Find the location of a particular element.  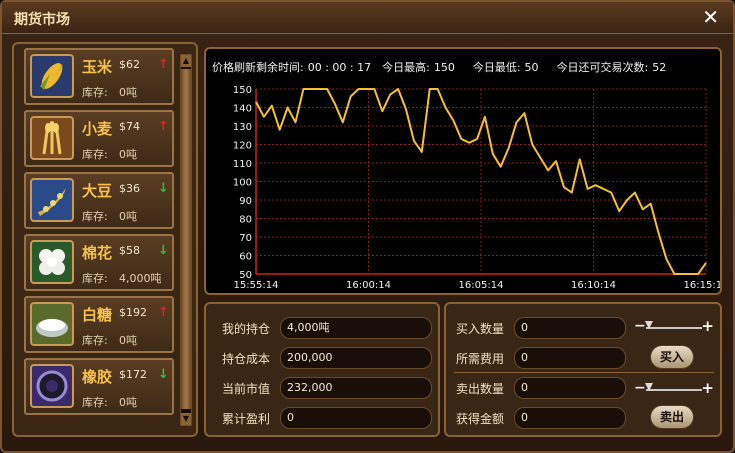

item-price: $74 is located at coordinates (129, 126).